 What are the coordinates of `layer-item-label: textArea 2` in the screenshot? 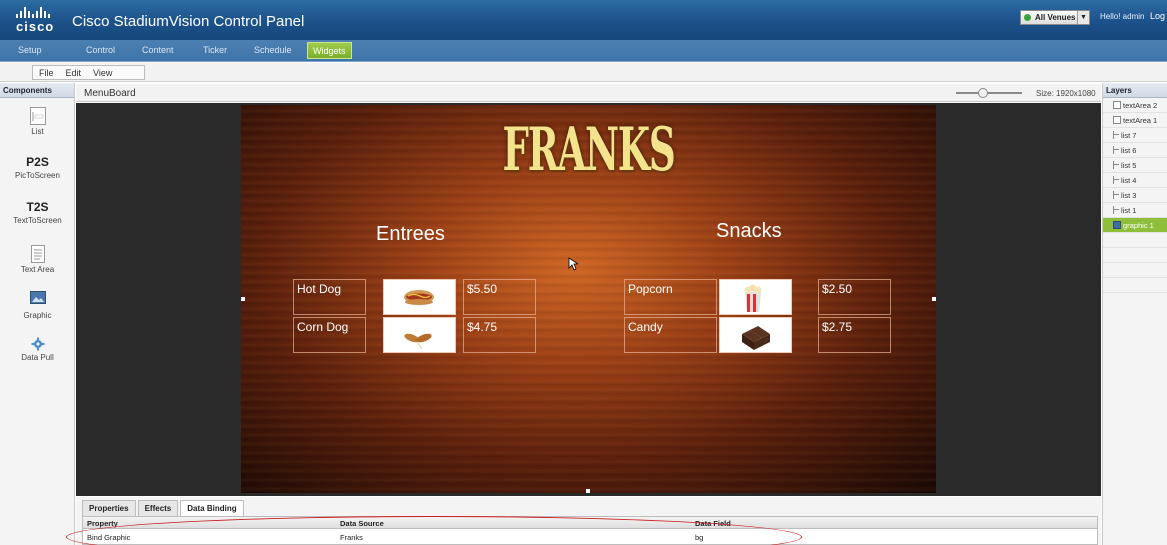 It's located at (1140, 105).